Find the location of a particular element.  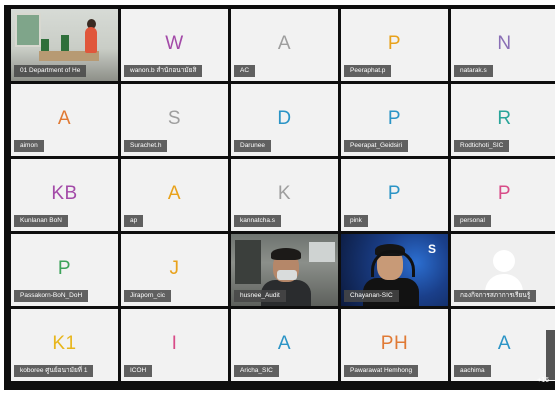

participant-tile: K1 koboree ศูนย์อนามัยที่ 1 is located at coordinates (64, 345).